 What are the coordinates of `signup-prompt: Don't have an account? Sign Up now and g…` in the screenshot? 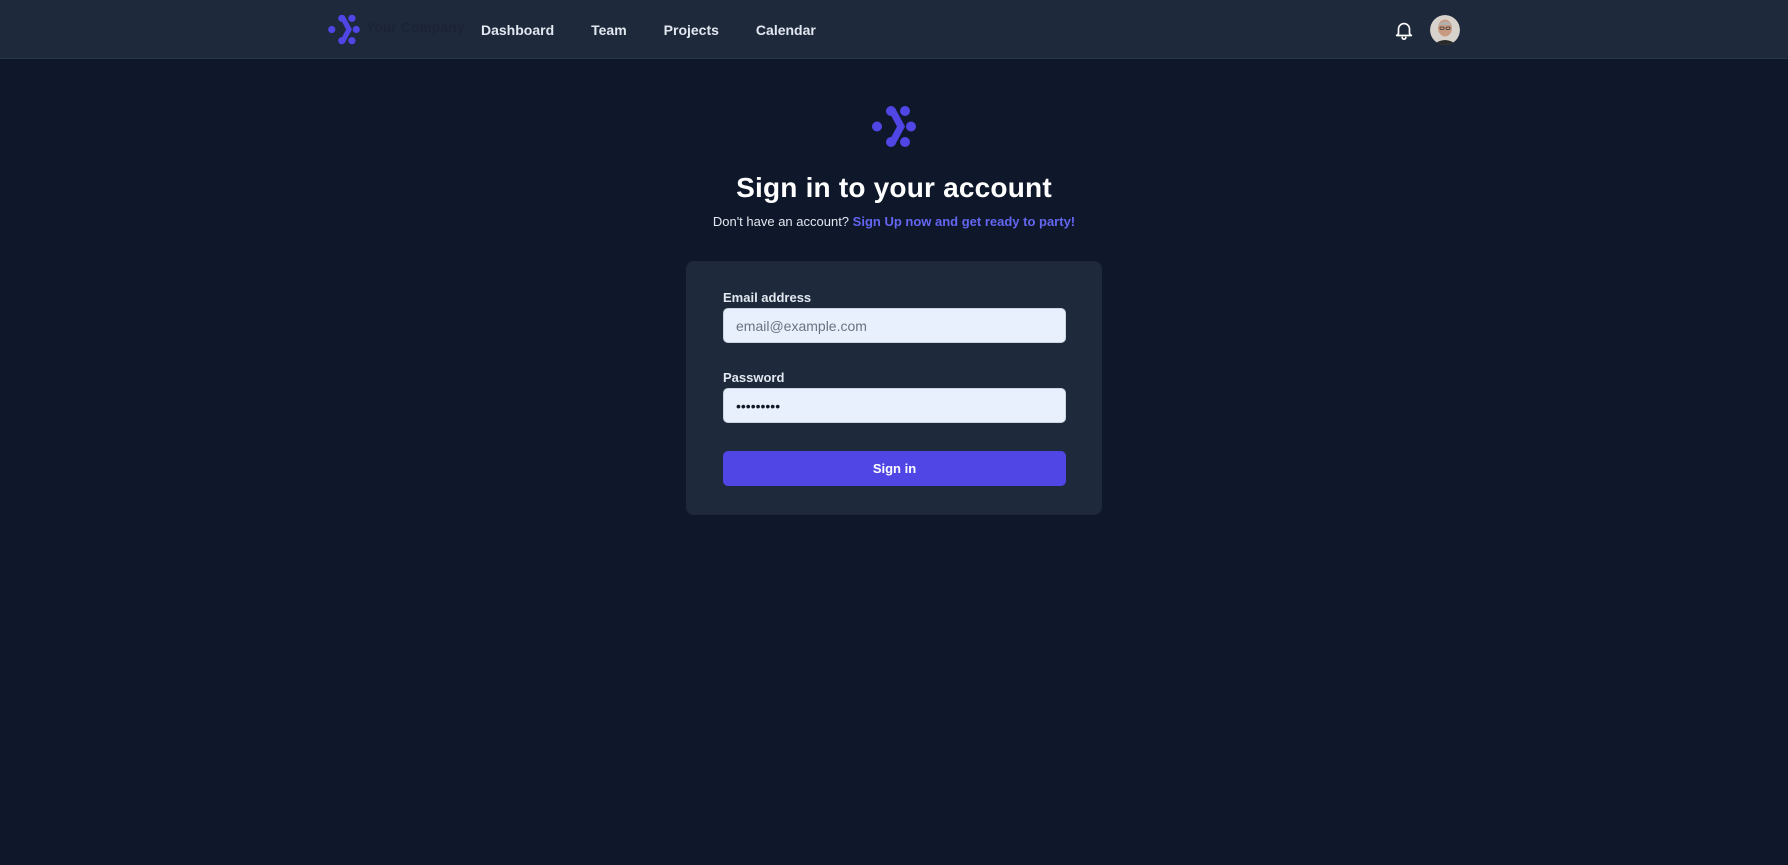 It's located at (894, 221).